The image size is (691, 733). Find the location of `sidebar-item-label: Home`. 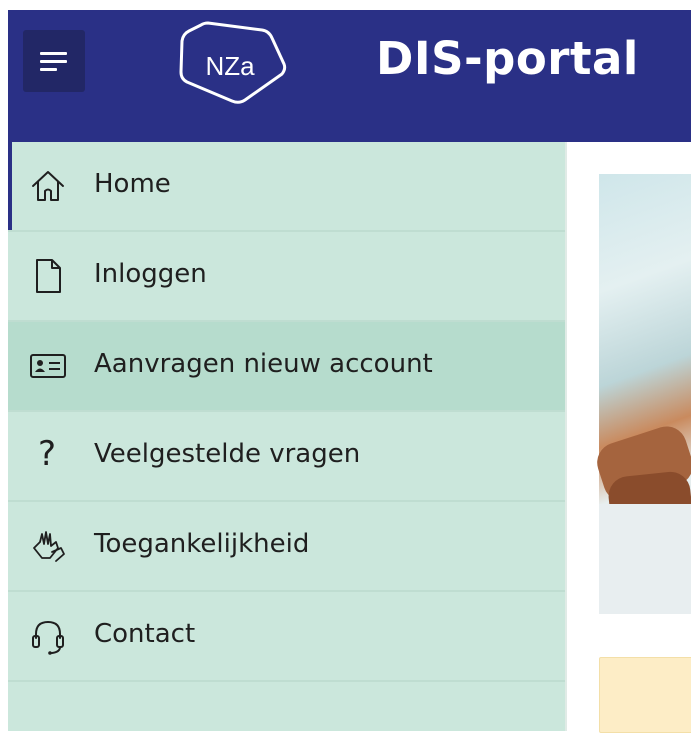

sidebar-item-label: Home is located at coordinates (132, 184).